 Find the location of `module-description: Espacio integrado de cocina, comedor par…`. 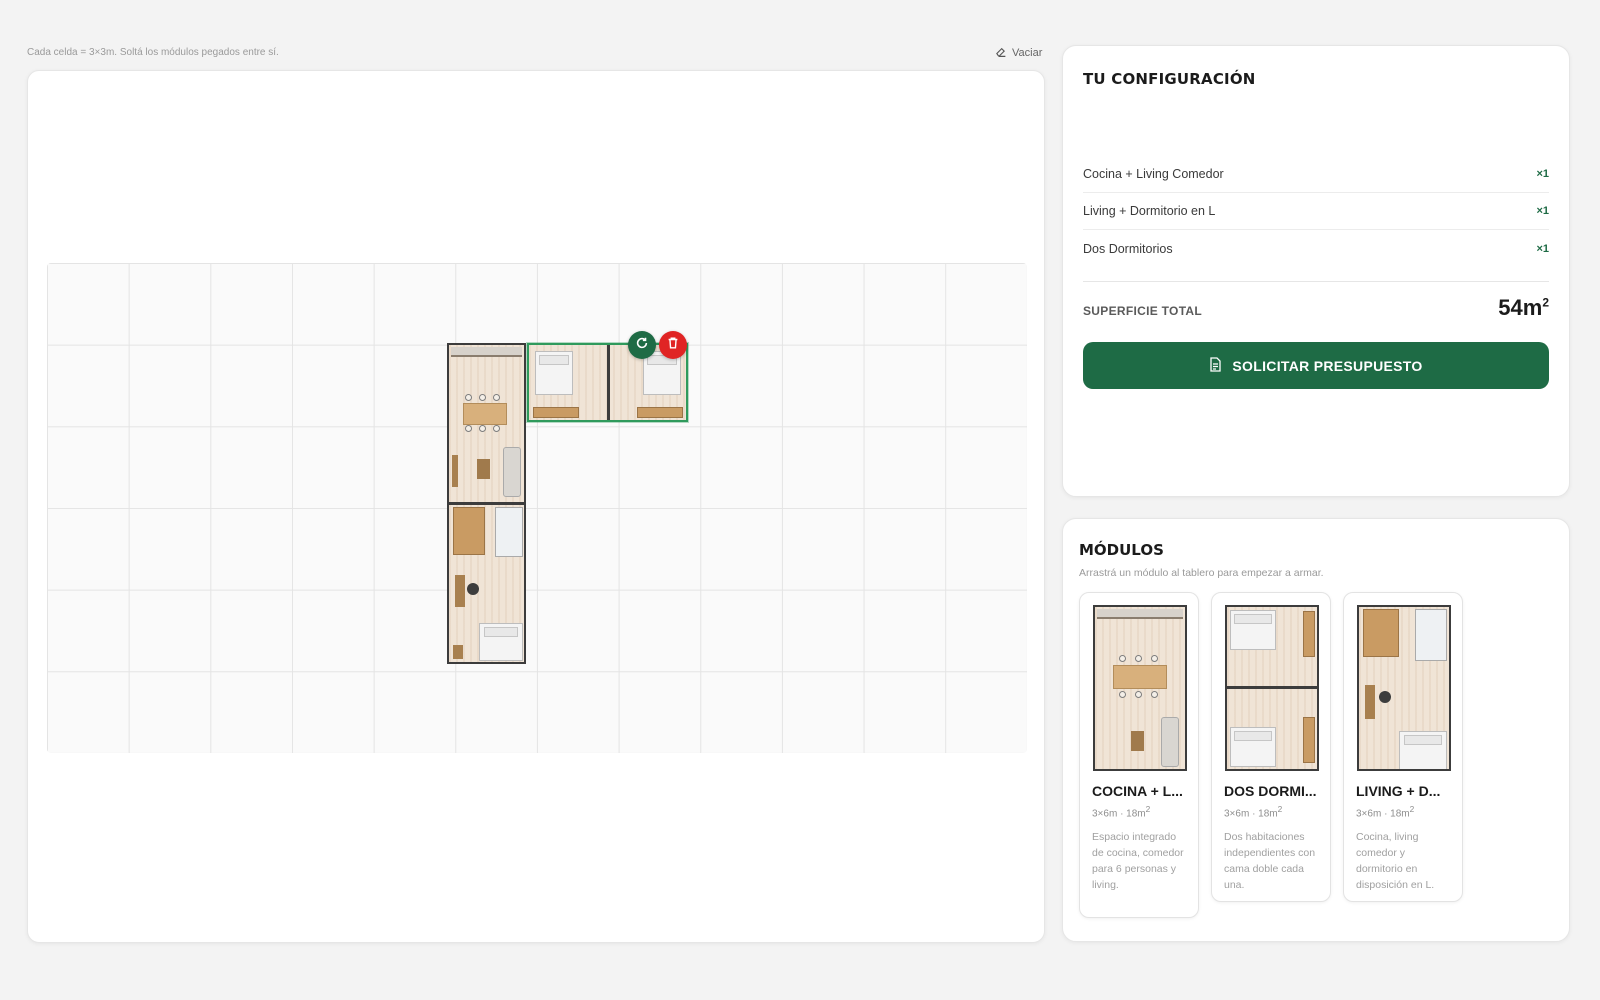

module-description: Espacio integrado de cocina, comedor par… is located at coordinates (1138, 861).